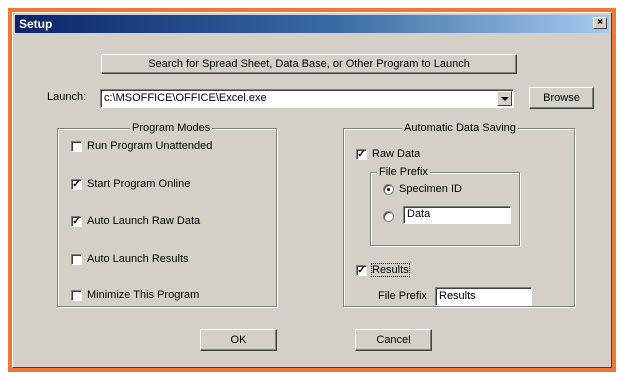 The width and height of the screenshot is (618, 376). I want to click on close-icon: ×, so click(600, 22).